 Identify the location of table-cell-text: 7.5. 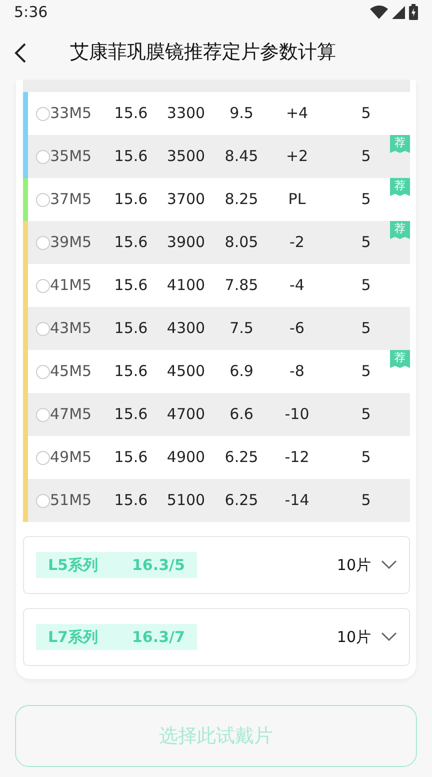
(241, 329).